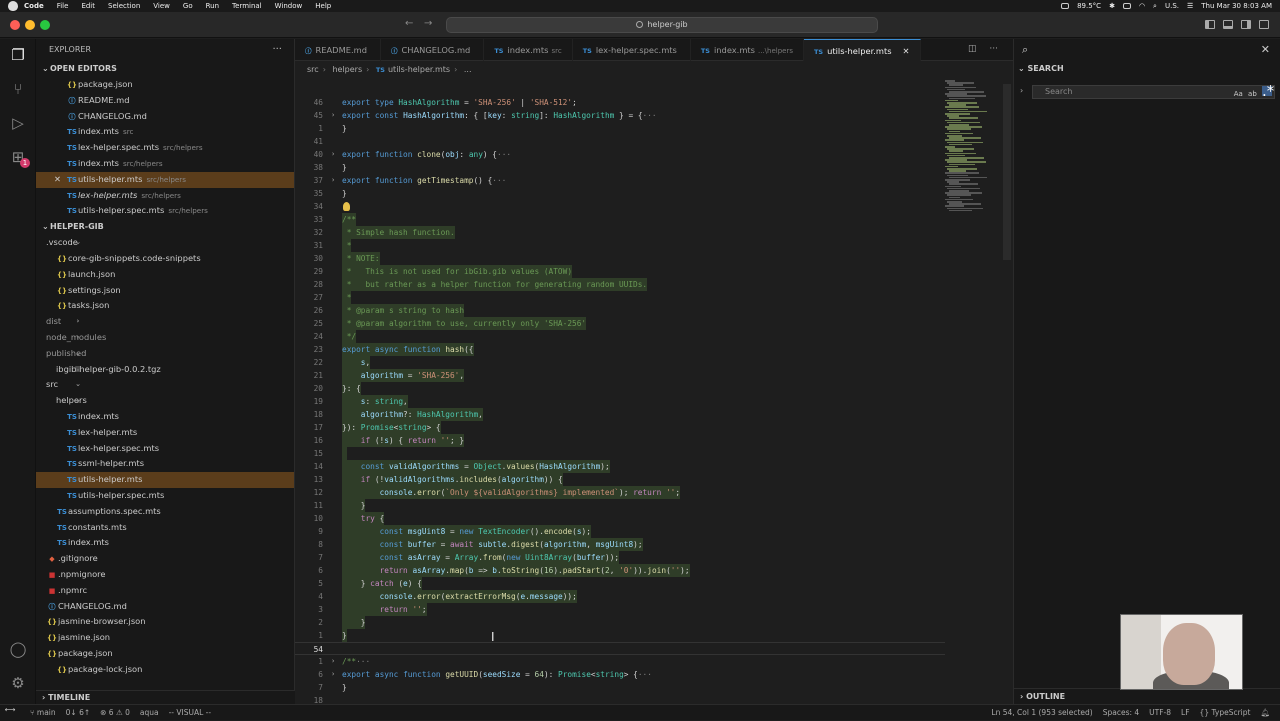  What do you see at coordinates (1160, 712) in the screenshot?
I see `encoding-status: UTF-8` at bounding box center [1160, 712].